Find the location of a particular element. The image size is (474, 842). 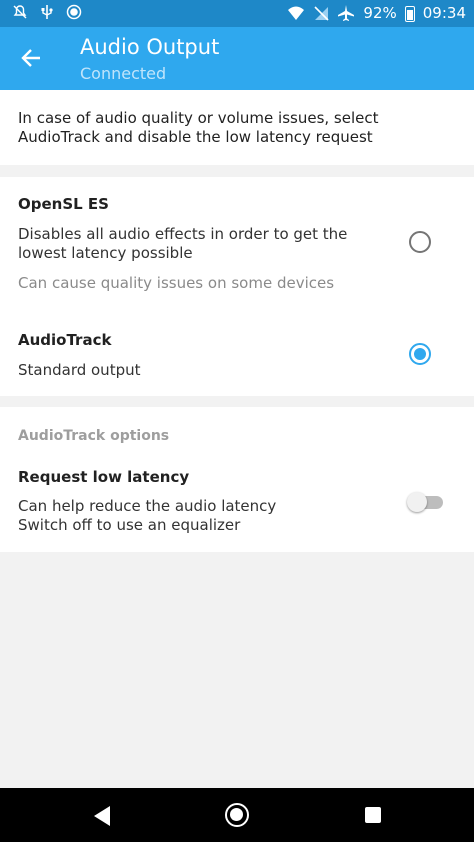

option-description: Standard output is located at coordinates (79, 370).